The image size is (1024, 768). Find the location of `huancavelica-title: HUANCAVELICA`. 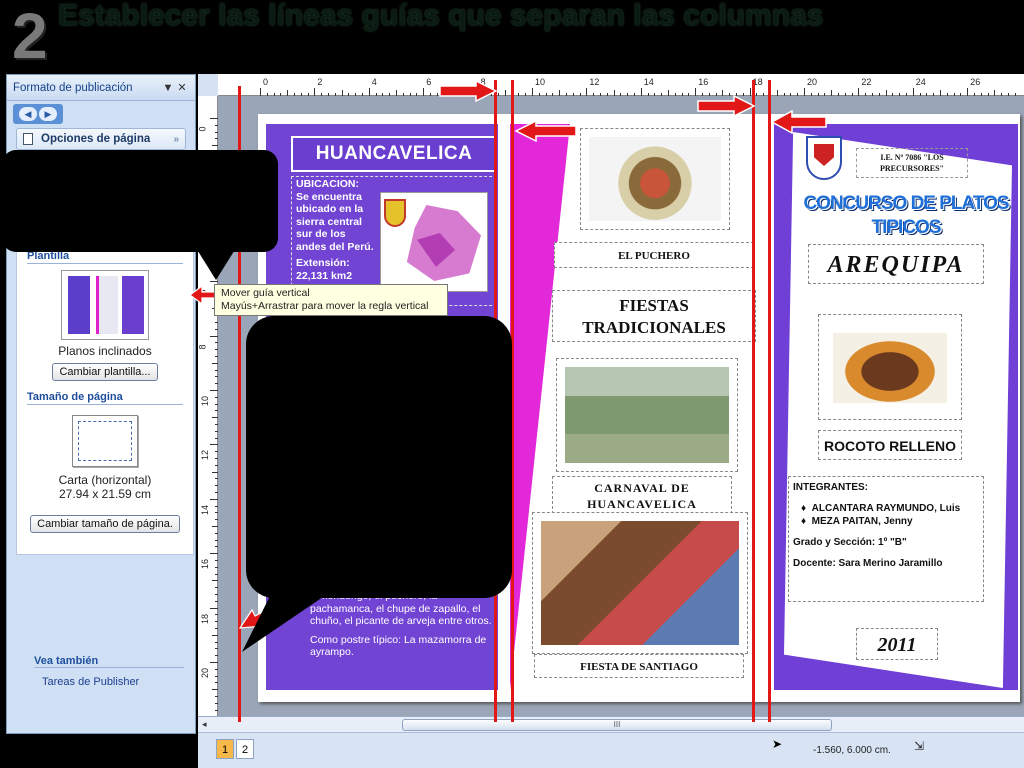

huancavelica-title: HUANCAVELICA is located at coordinates (394, 154).